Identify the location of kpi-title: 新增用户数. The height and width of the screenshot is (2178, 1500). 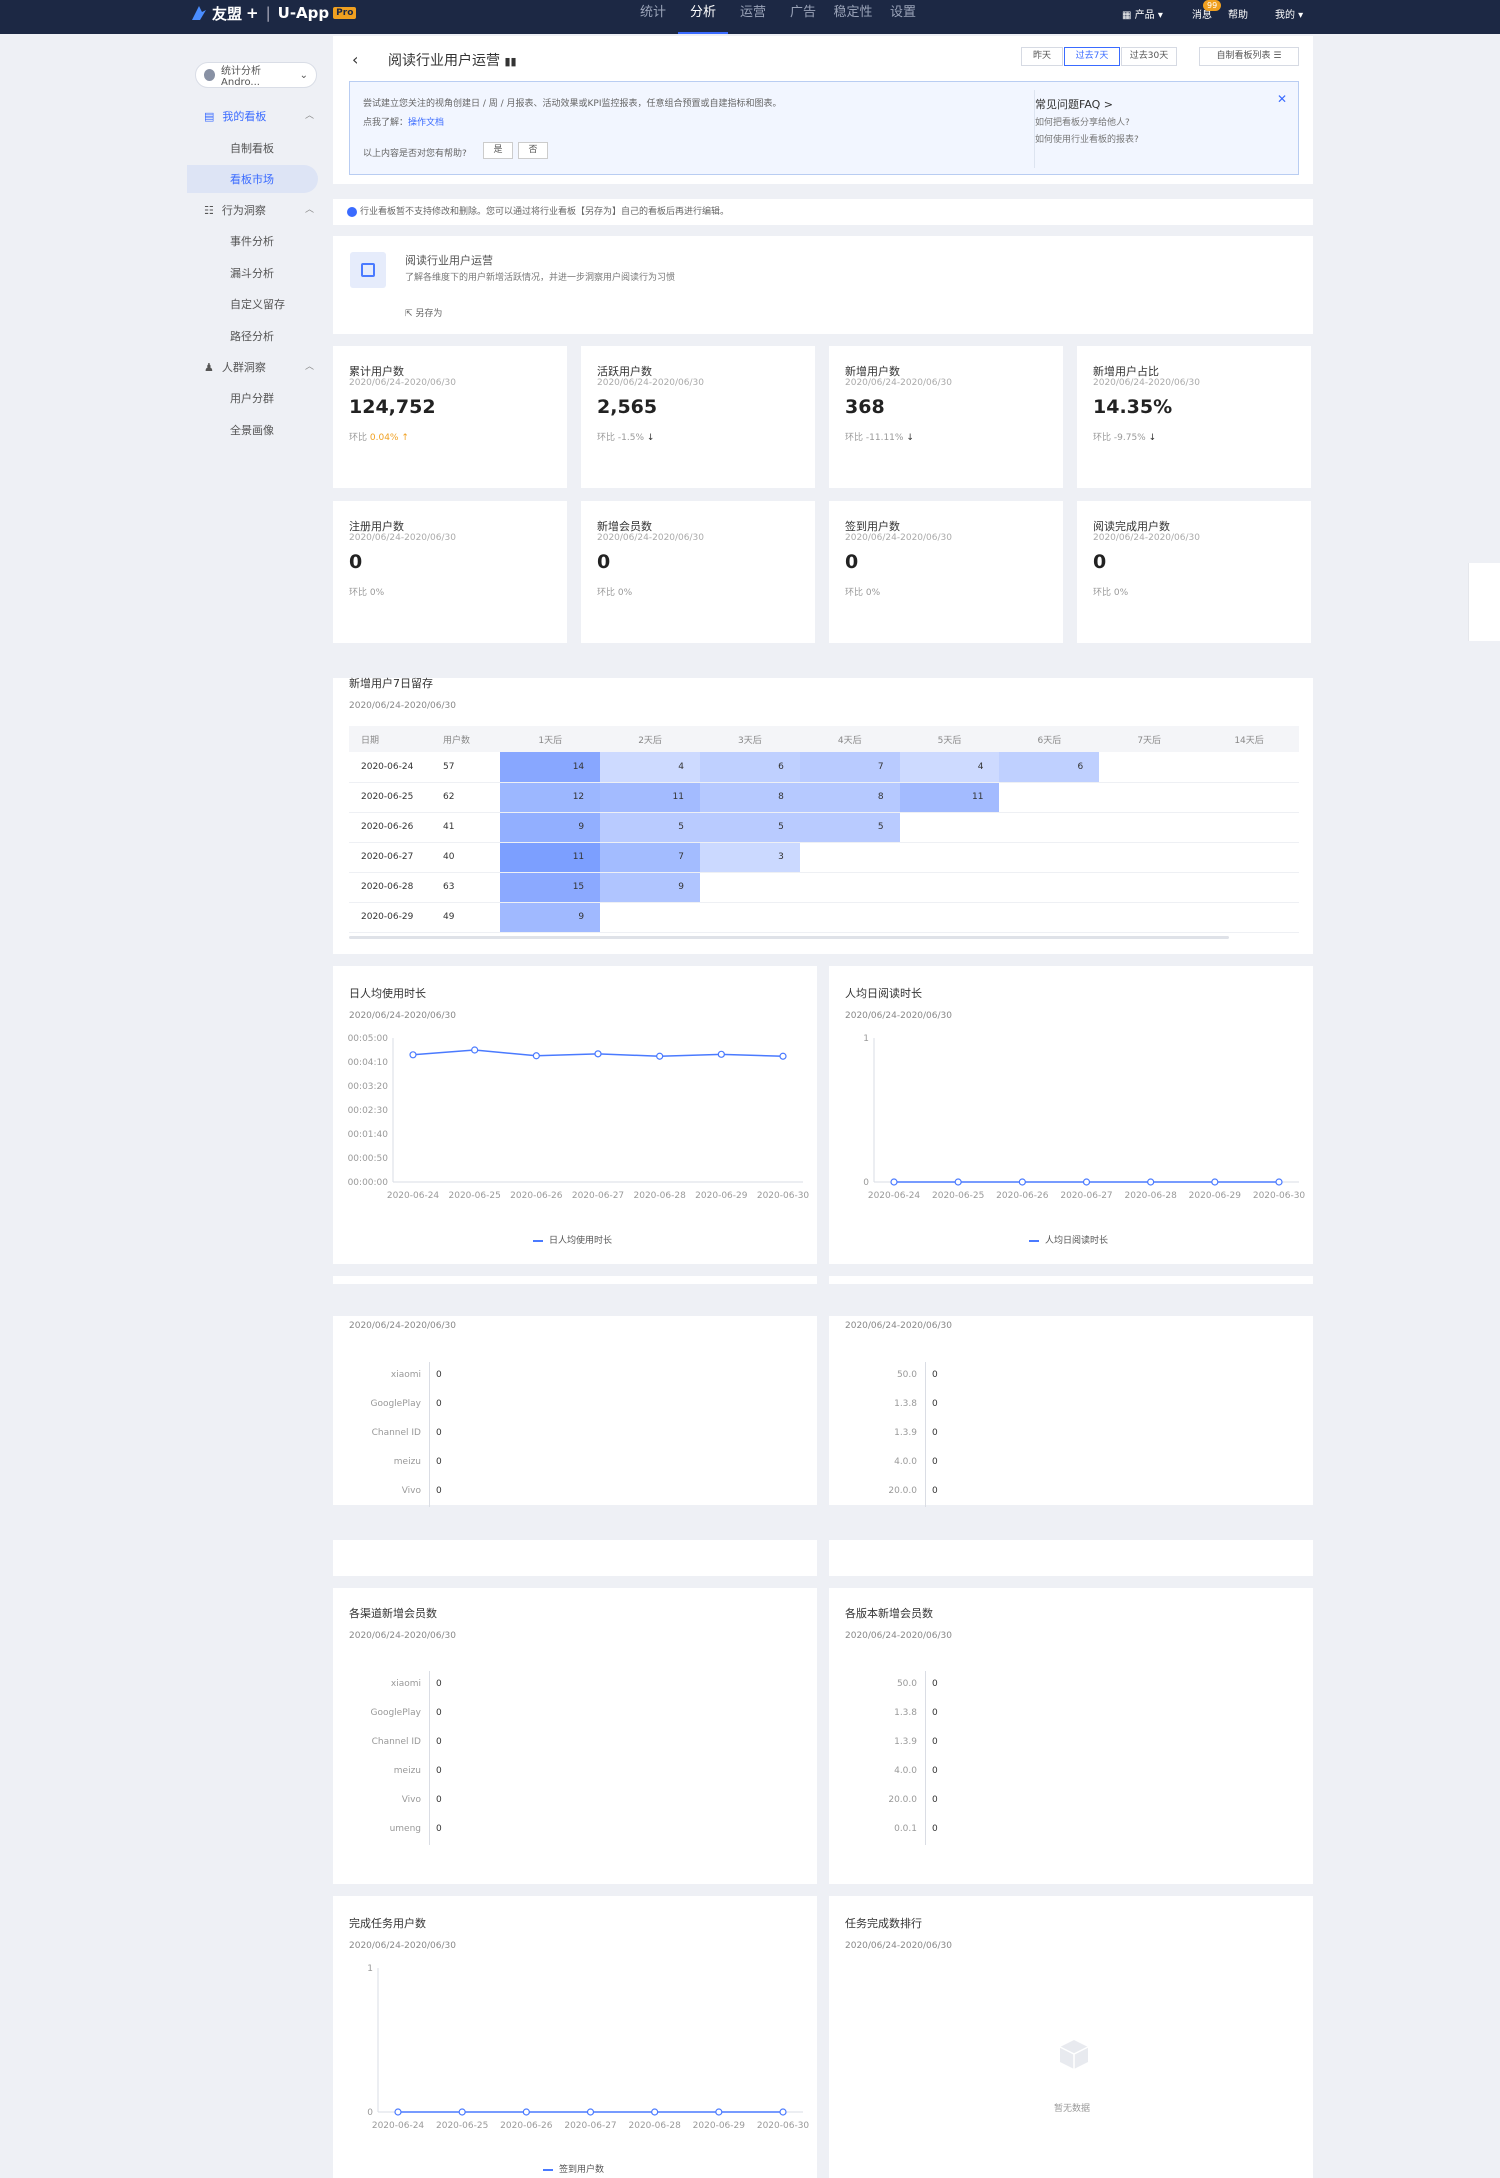
(872, 371).